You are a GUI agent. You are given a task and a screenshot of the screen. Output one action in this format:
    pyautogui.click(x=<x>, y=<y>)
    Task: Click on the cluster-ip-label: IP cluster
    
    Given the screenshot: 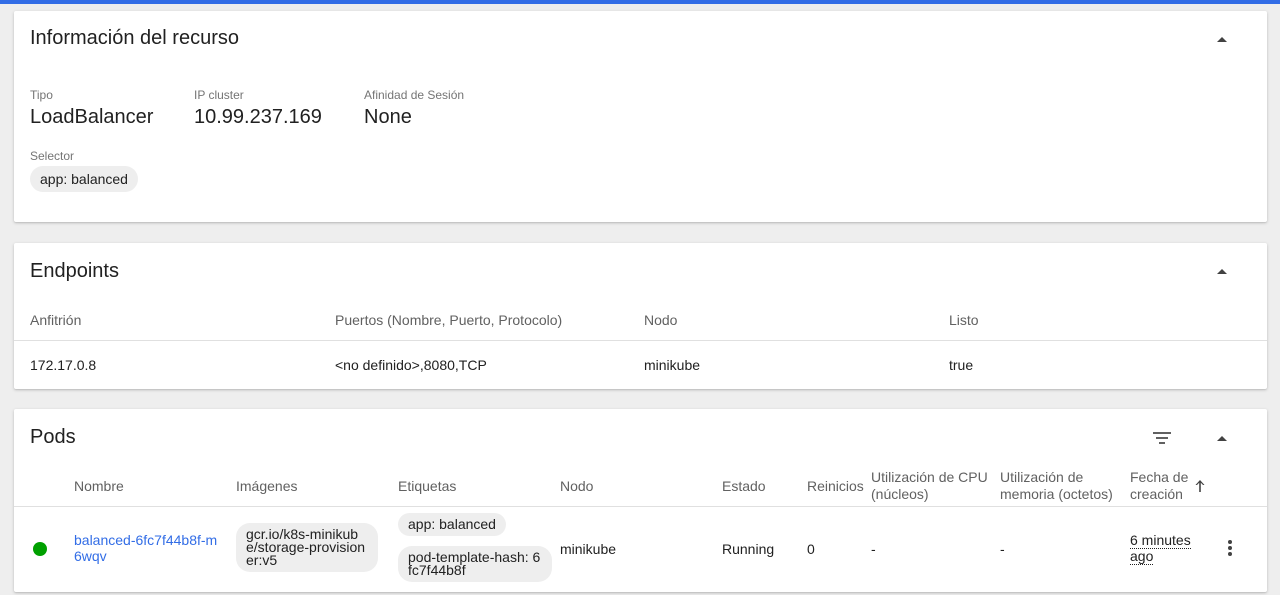 What is the action you would take?
    pyautogui.click(x=219, y=95)
    